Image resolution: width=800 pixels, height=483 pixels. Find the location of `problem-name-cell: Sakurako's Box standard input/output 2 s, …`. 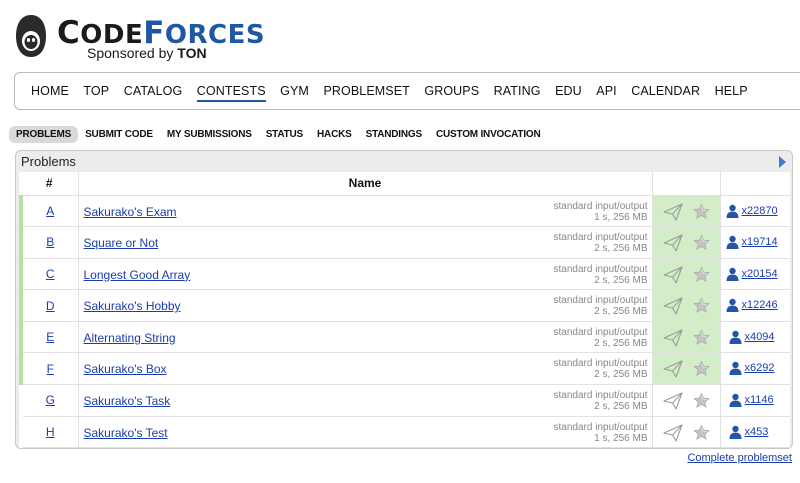

problem-name-cell: Sakurako's Box standard input/output 2 s, … is located at coordinates (365, 369).